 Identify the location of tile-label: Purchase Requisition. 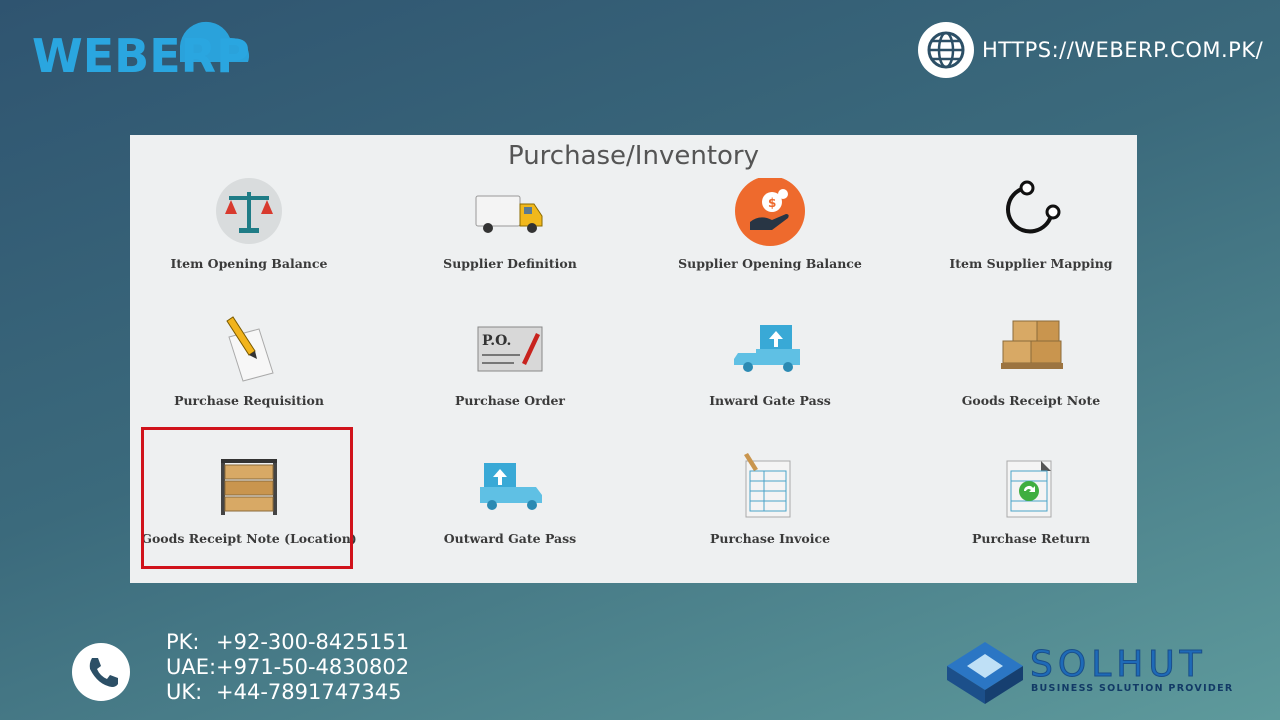
(249, 400).